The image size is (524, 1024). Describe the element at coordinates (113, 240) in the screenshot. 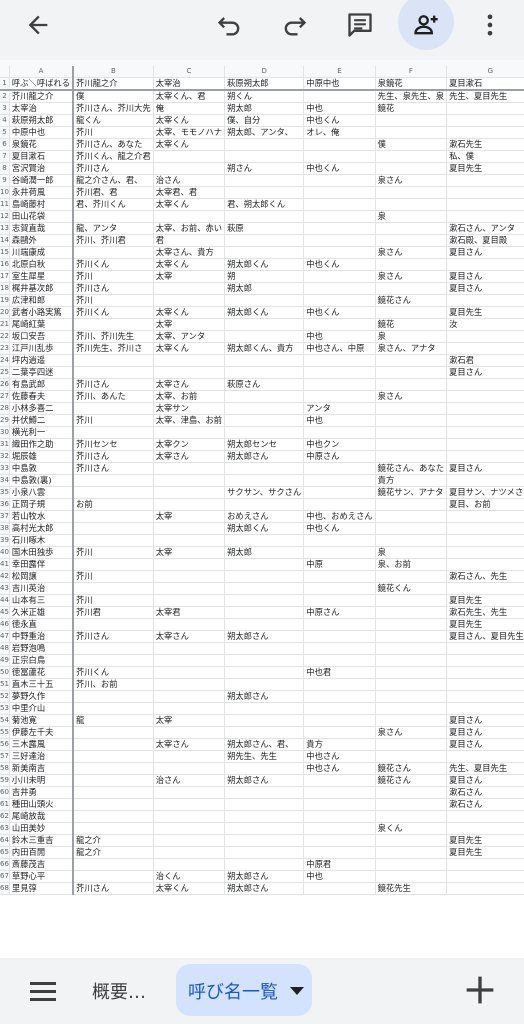

I see `cell: 芥川、芥川君` at that location.